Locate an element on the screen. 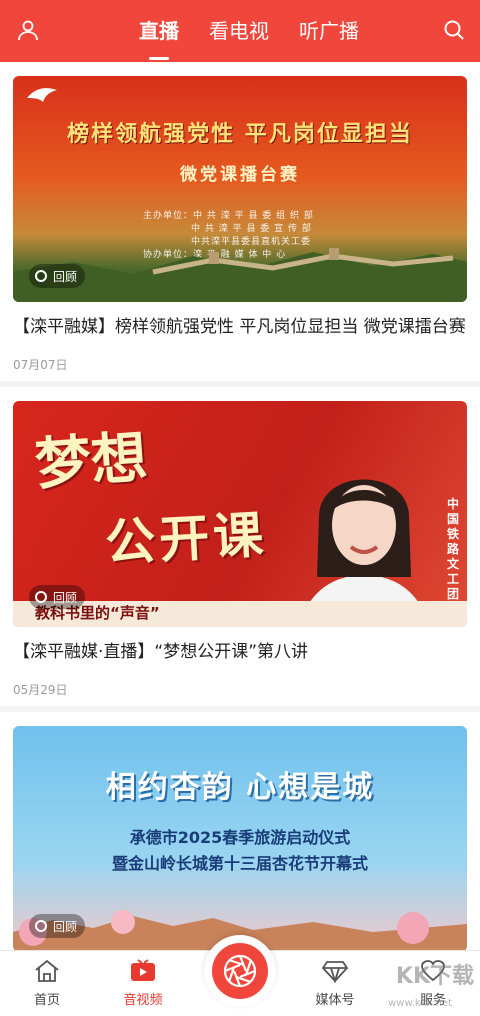 The image size is (480, 1016). home-icon is located at coordinates (47, 970).